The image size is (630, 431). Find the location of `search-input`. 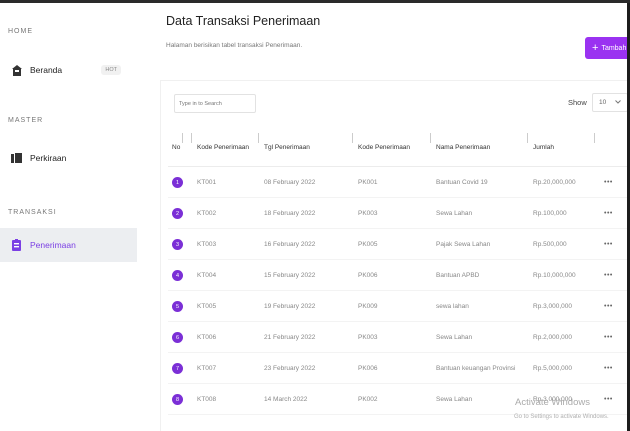

search-input is located at coordinates (215, 103).